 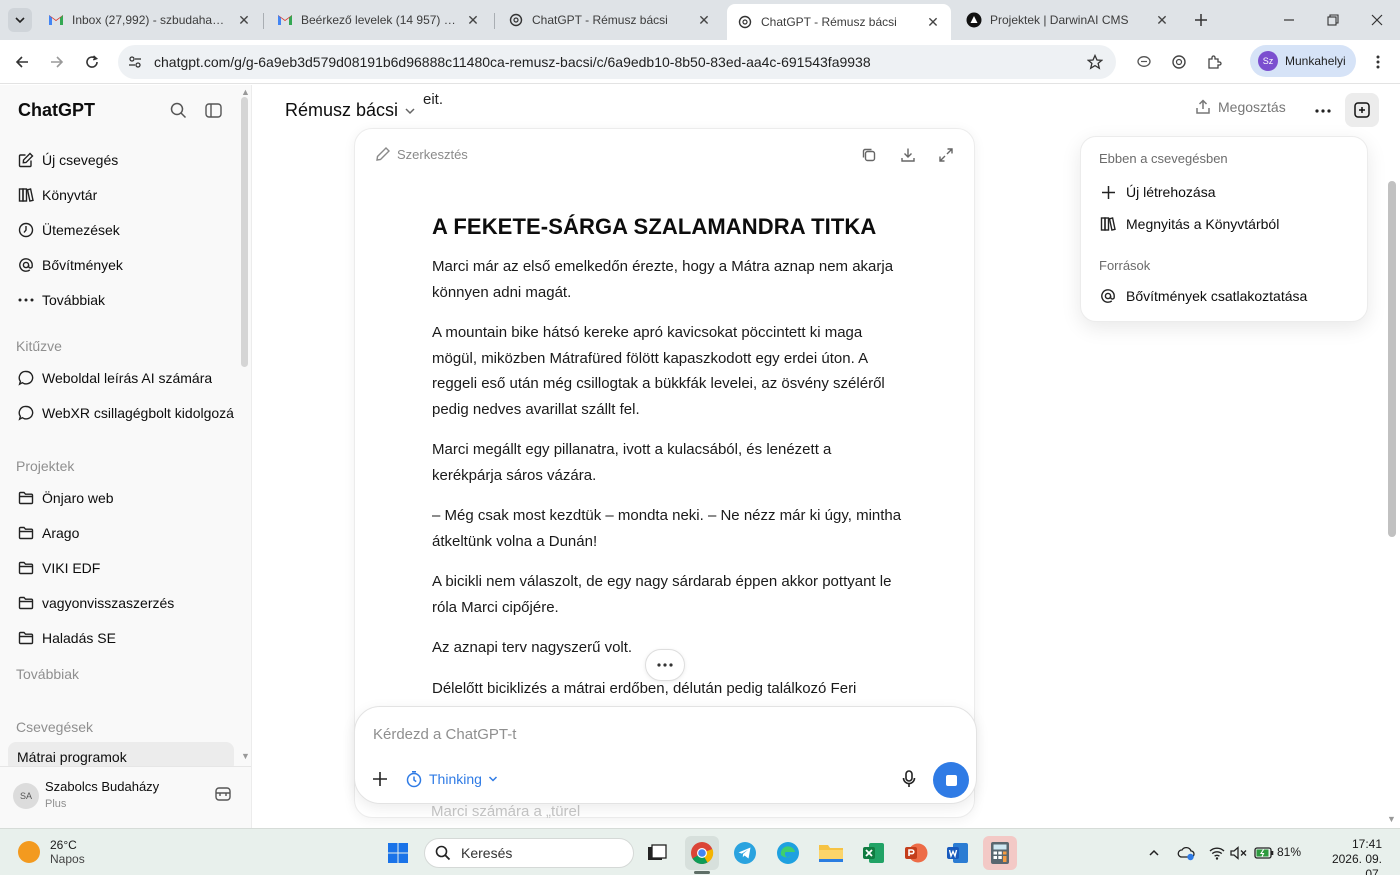 I want to click on new-chat-icon, so click(x=26, y=160).